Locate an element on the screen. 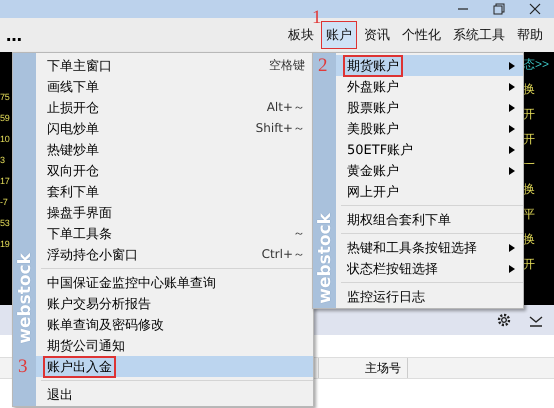 The width and height of the screenshot is (554, 408). shortcut-label: ～ is located at coordinates (299, 233).